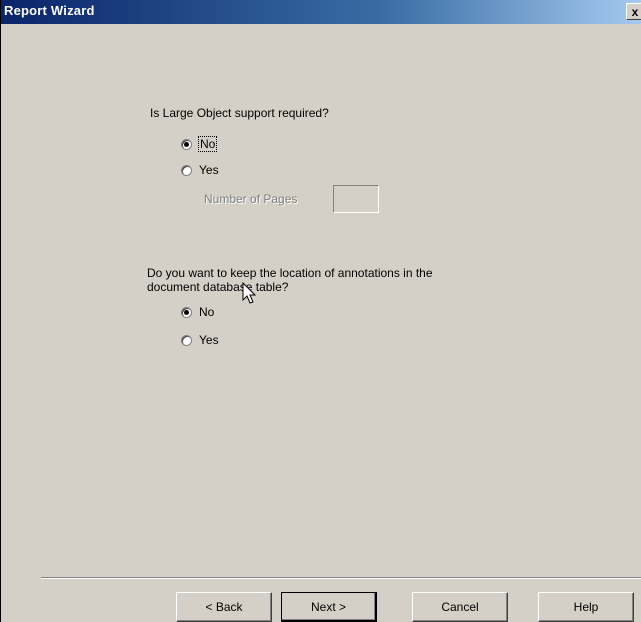  What do you see at coordinates (356, 199) in the screenshot?
I see `number-of-pages-input` at bounding box center [356, 199].